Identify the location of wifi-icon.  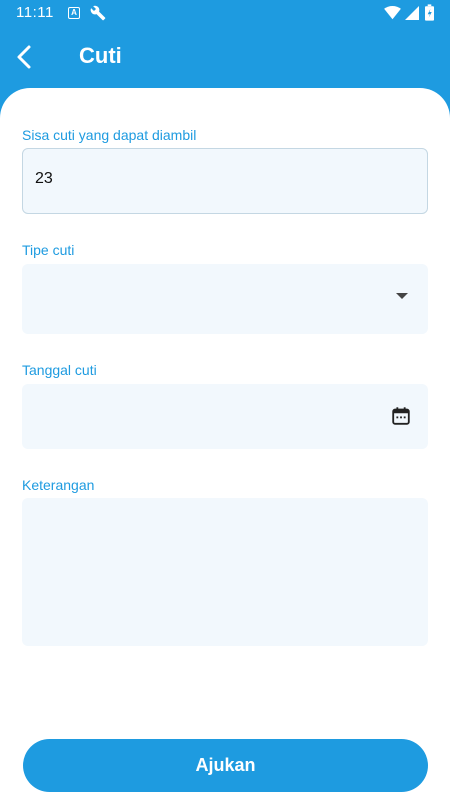
(392, 15).